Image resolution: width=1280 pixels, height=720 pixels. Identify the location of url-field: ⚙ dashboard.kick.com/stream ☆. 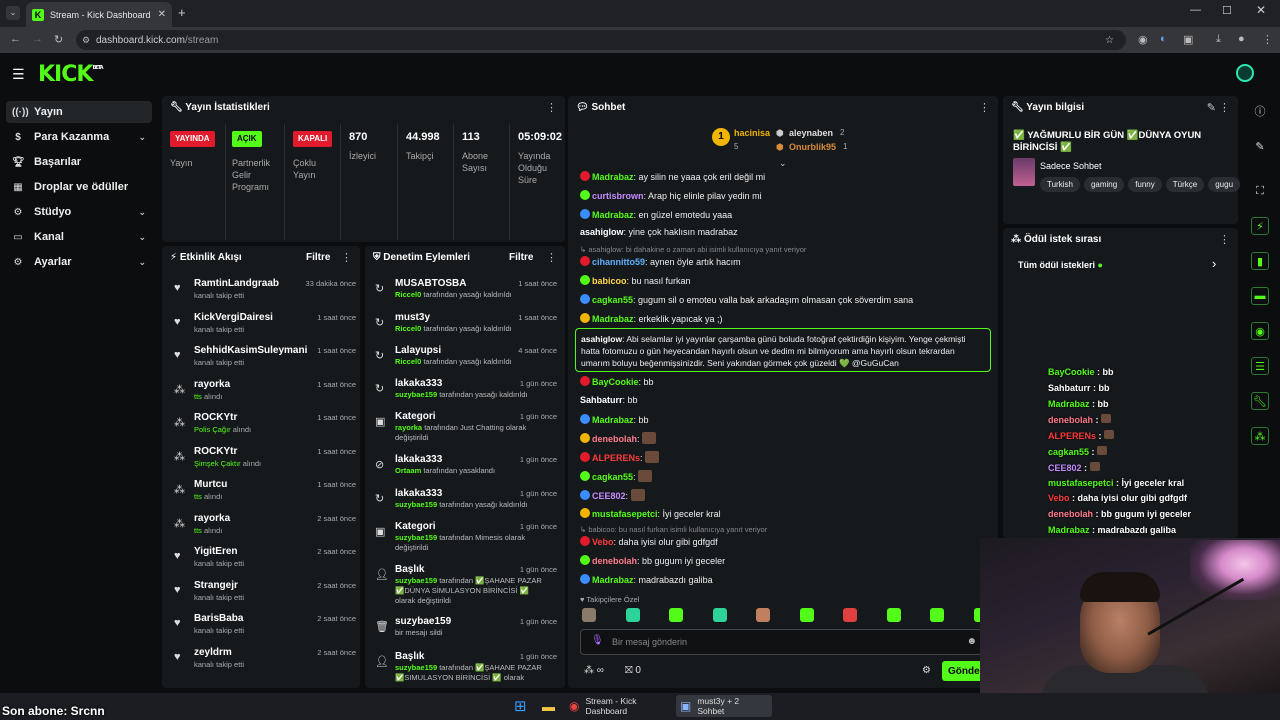
(601, 40).